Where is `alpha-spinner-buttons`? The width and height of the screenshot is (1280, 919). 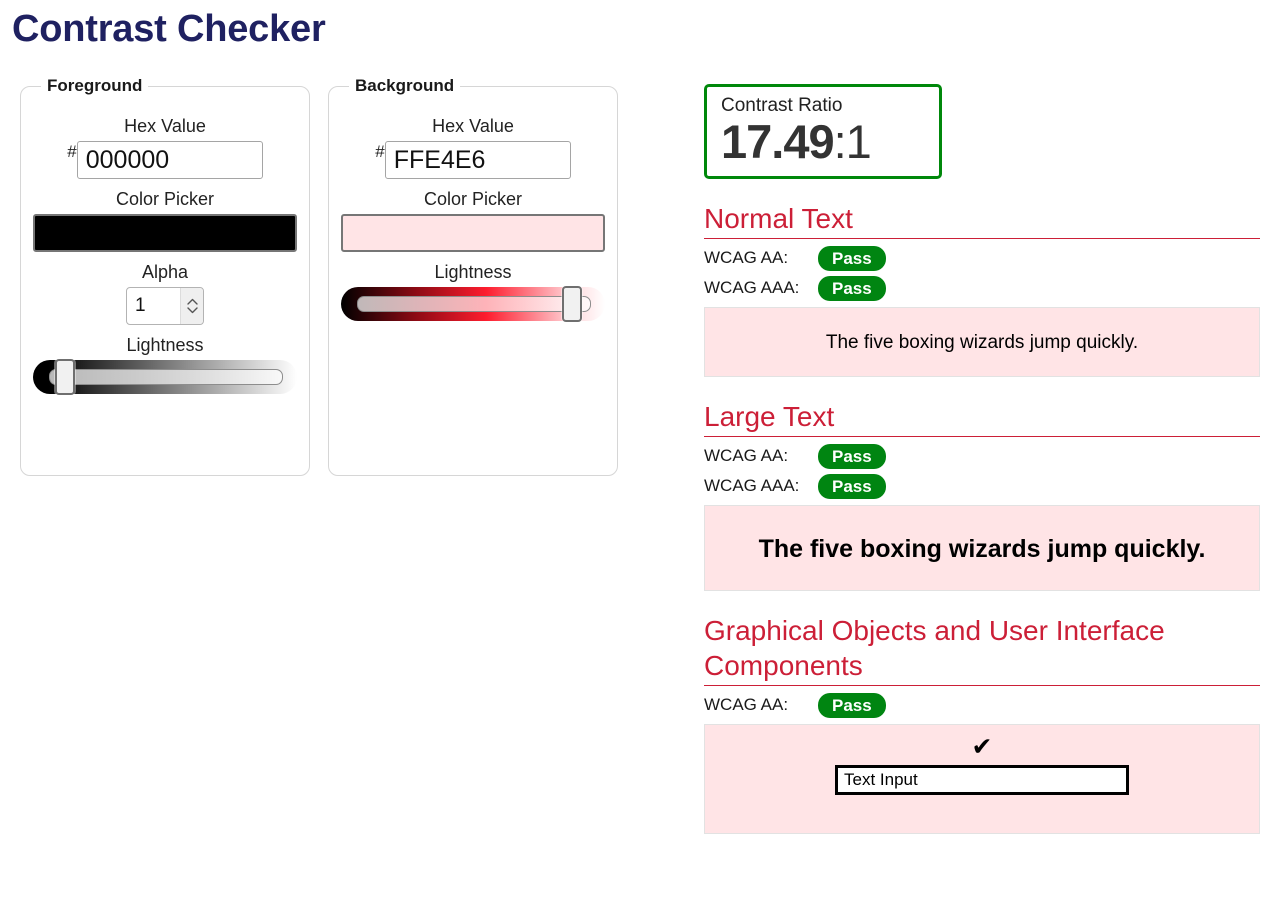
alpha-spinner-buttons is located at coordinates (191, 306).